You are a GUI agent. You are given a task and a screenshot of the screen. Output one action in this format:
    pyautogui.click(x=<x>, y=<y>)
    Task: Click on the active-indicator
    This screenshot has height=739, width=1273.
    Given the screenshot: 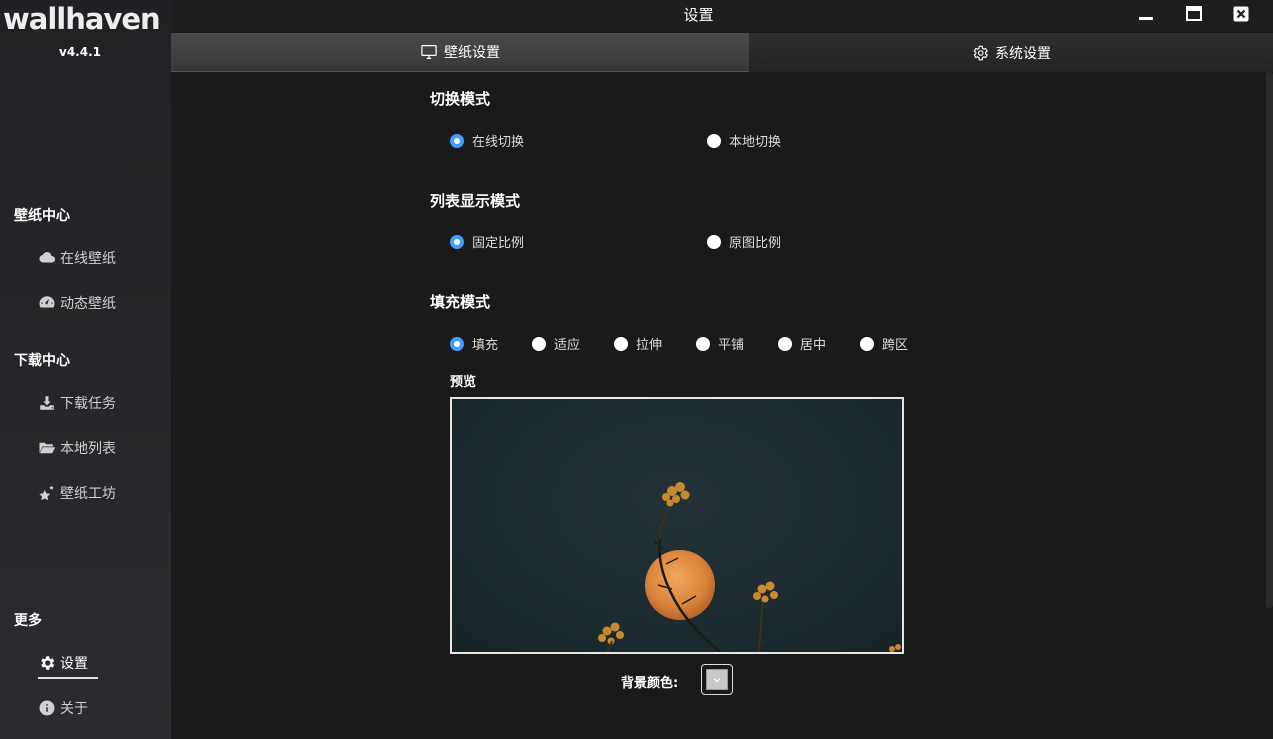 What is the action you would take?
    pyautogui.click(x=68, y=678)
    